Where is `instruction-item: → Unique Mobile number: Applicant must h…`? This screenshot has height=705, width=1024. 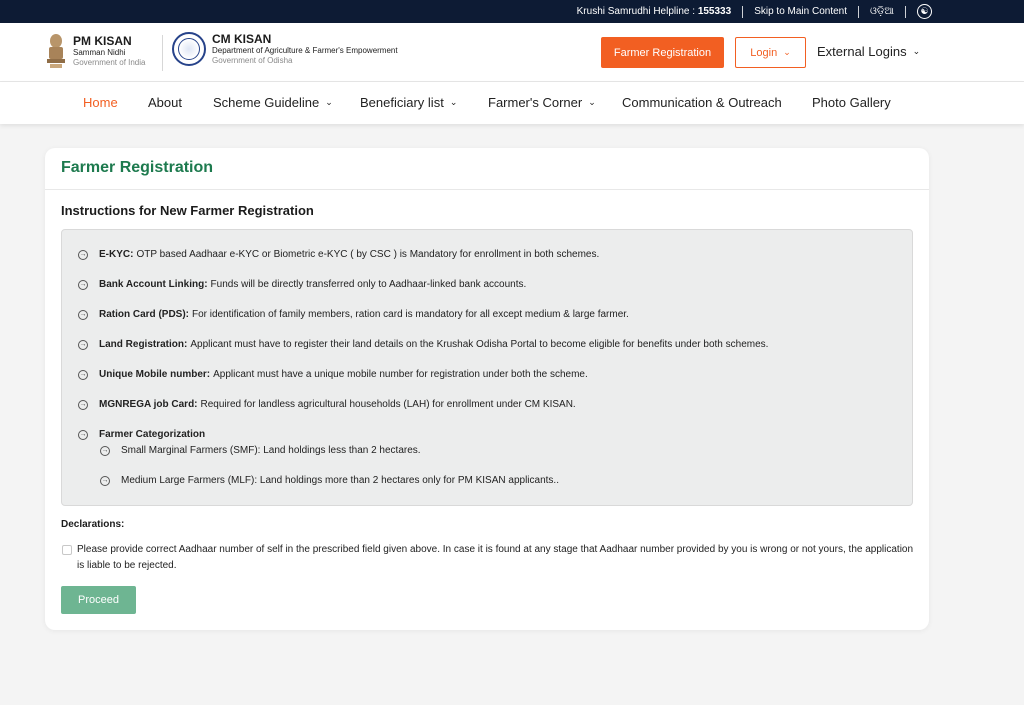 instruction-item: → Unique Mobile number: Applicant must h… is located at coordinates (333, 374).